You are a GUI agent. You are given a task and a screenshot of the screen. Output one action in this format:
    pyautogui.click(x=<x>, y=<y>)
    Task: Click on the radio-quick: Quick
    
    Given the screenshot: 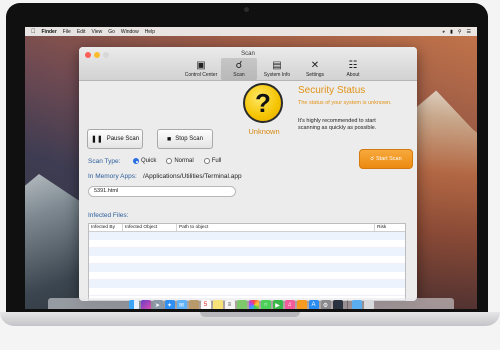 What is the action you would take?
    pyautogui.click(x=144, y=161)
    